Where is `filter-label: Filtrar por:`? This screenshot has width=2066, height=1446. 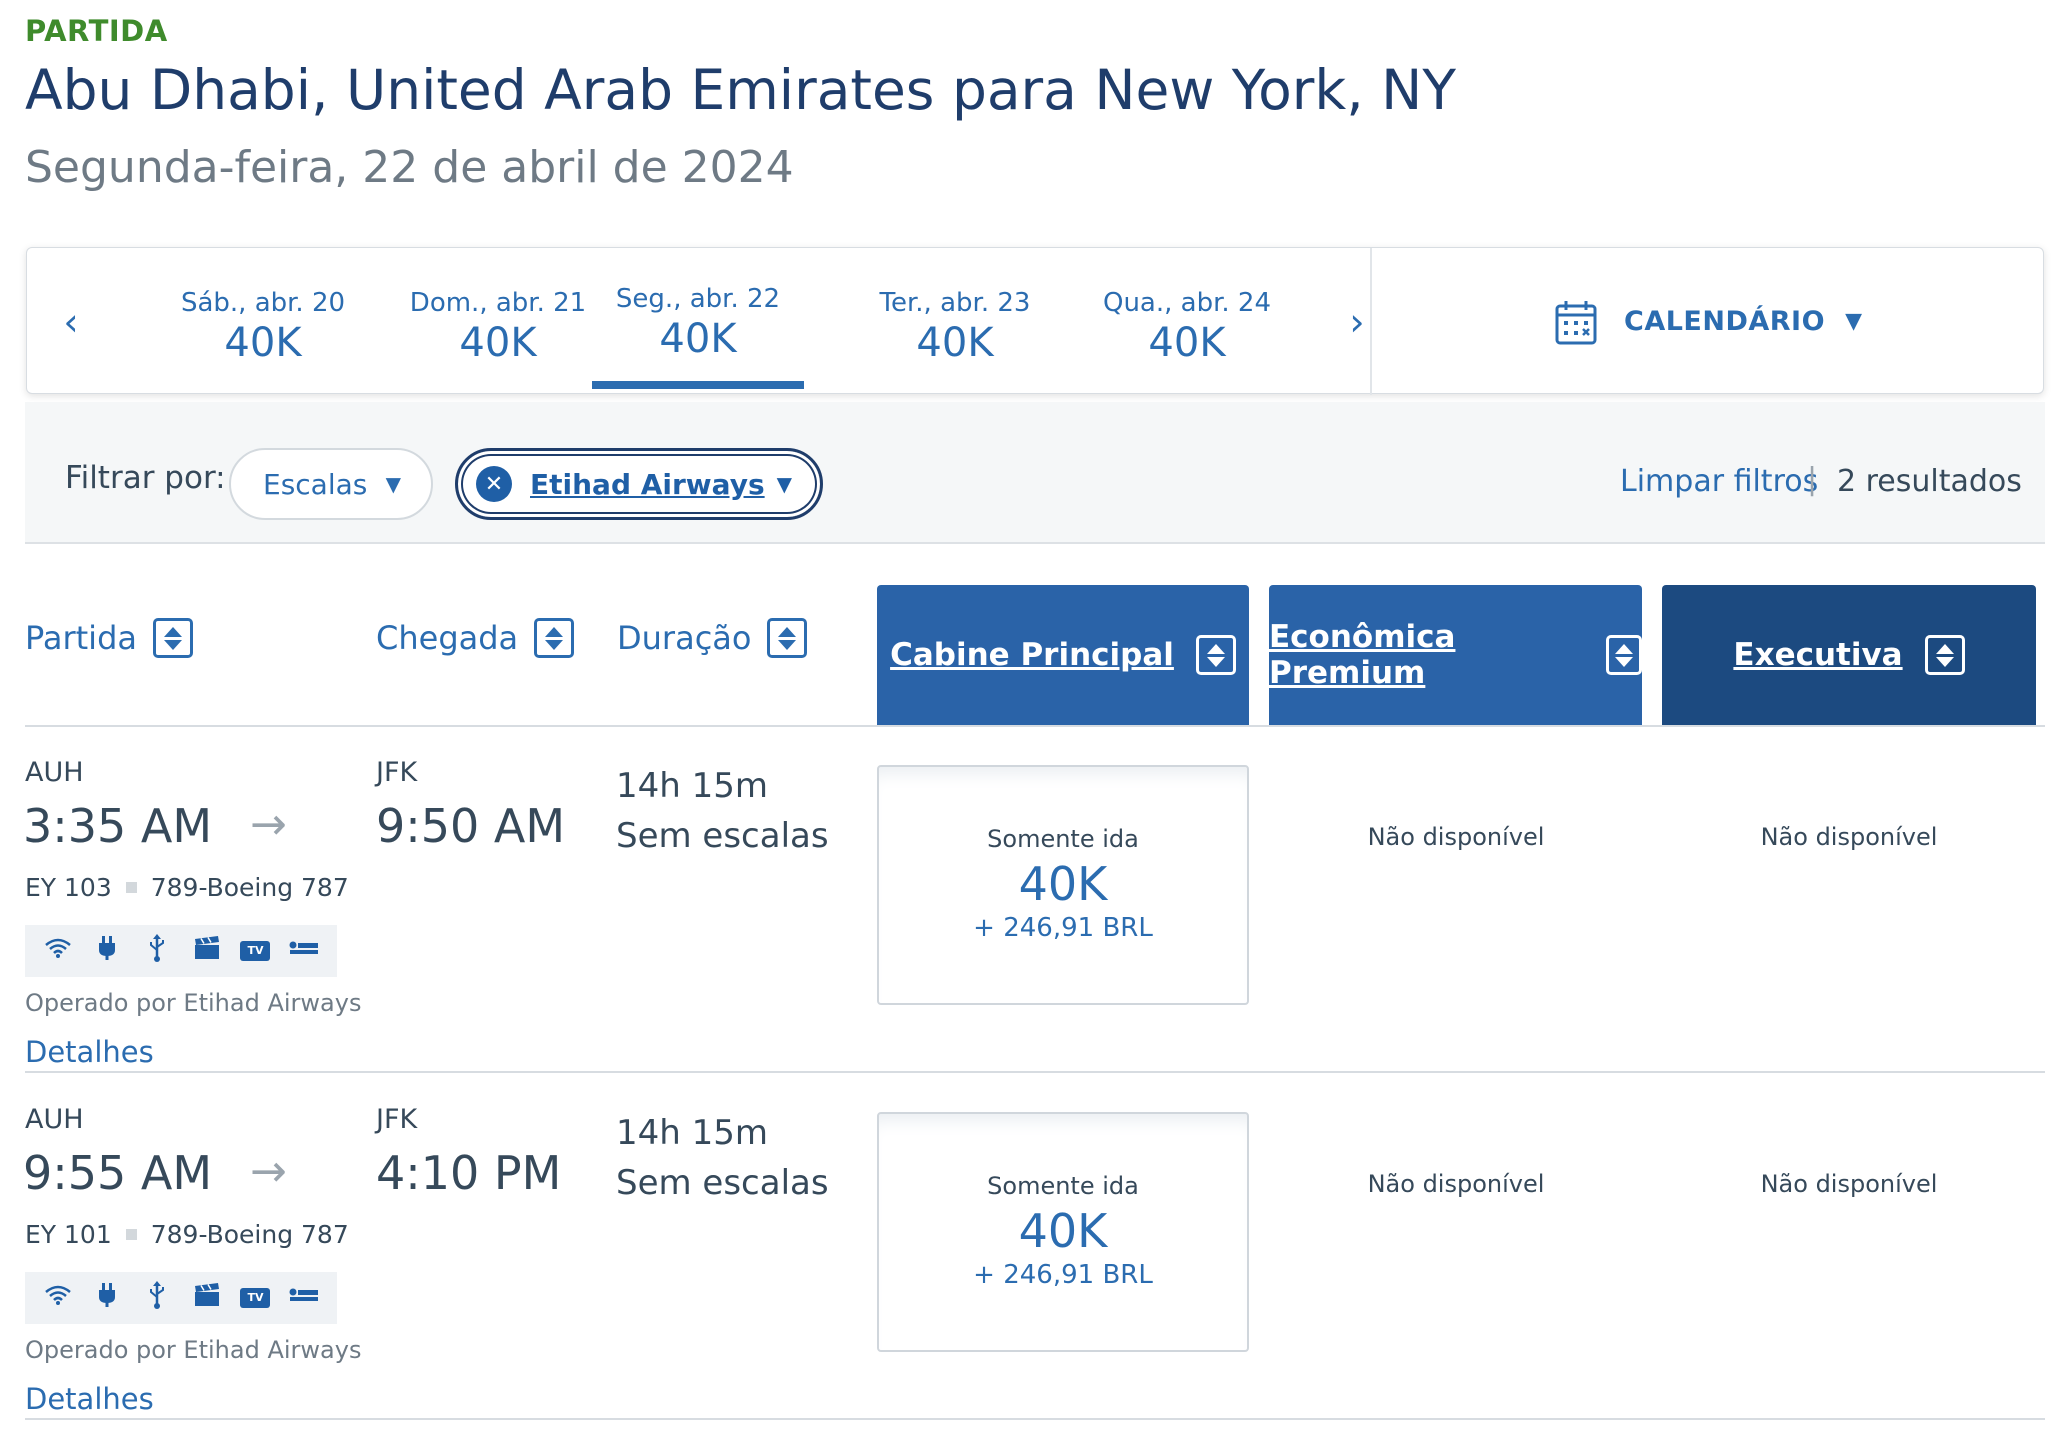
filter-label: Filtrar por: is located at coordinates (145, 478).